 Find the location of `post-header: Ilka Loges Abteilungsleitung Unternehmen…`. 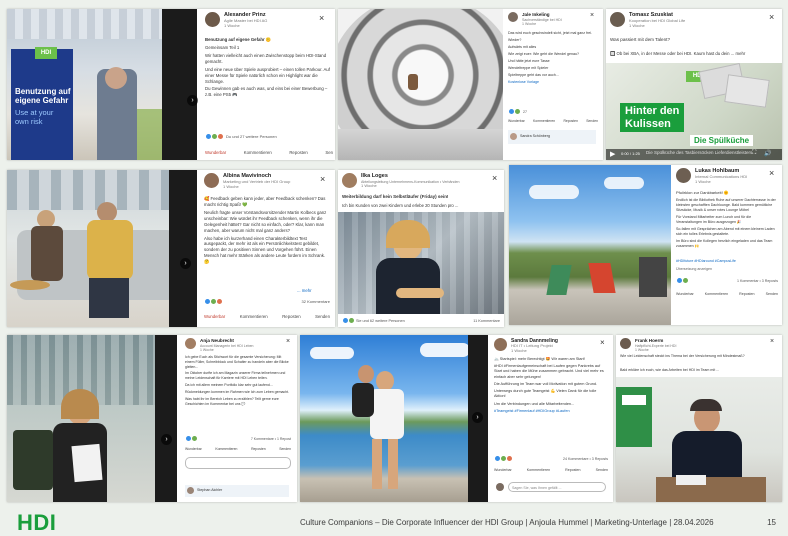

post-header: Ilka Loges Abteilungsleitung Unternehmen… is located at coordinates (401, 181).